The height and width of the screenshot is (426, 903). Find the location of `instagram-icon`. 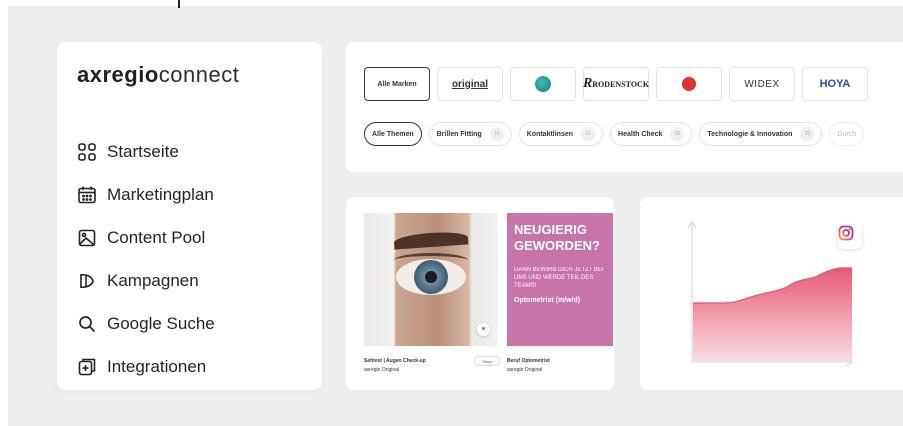

instagram-icon is located at coordinates (846, 233).